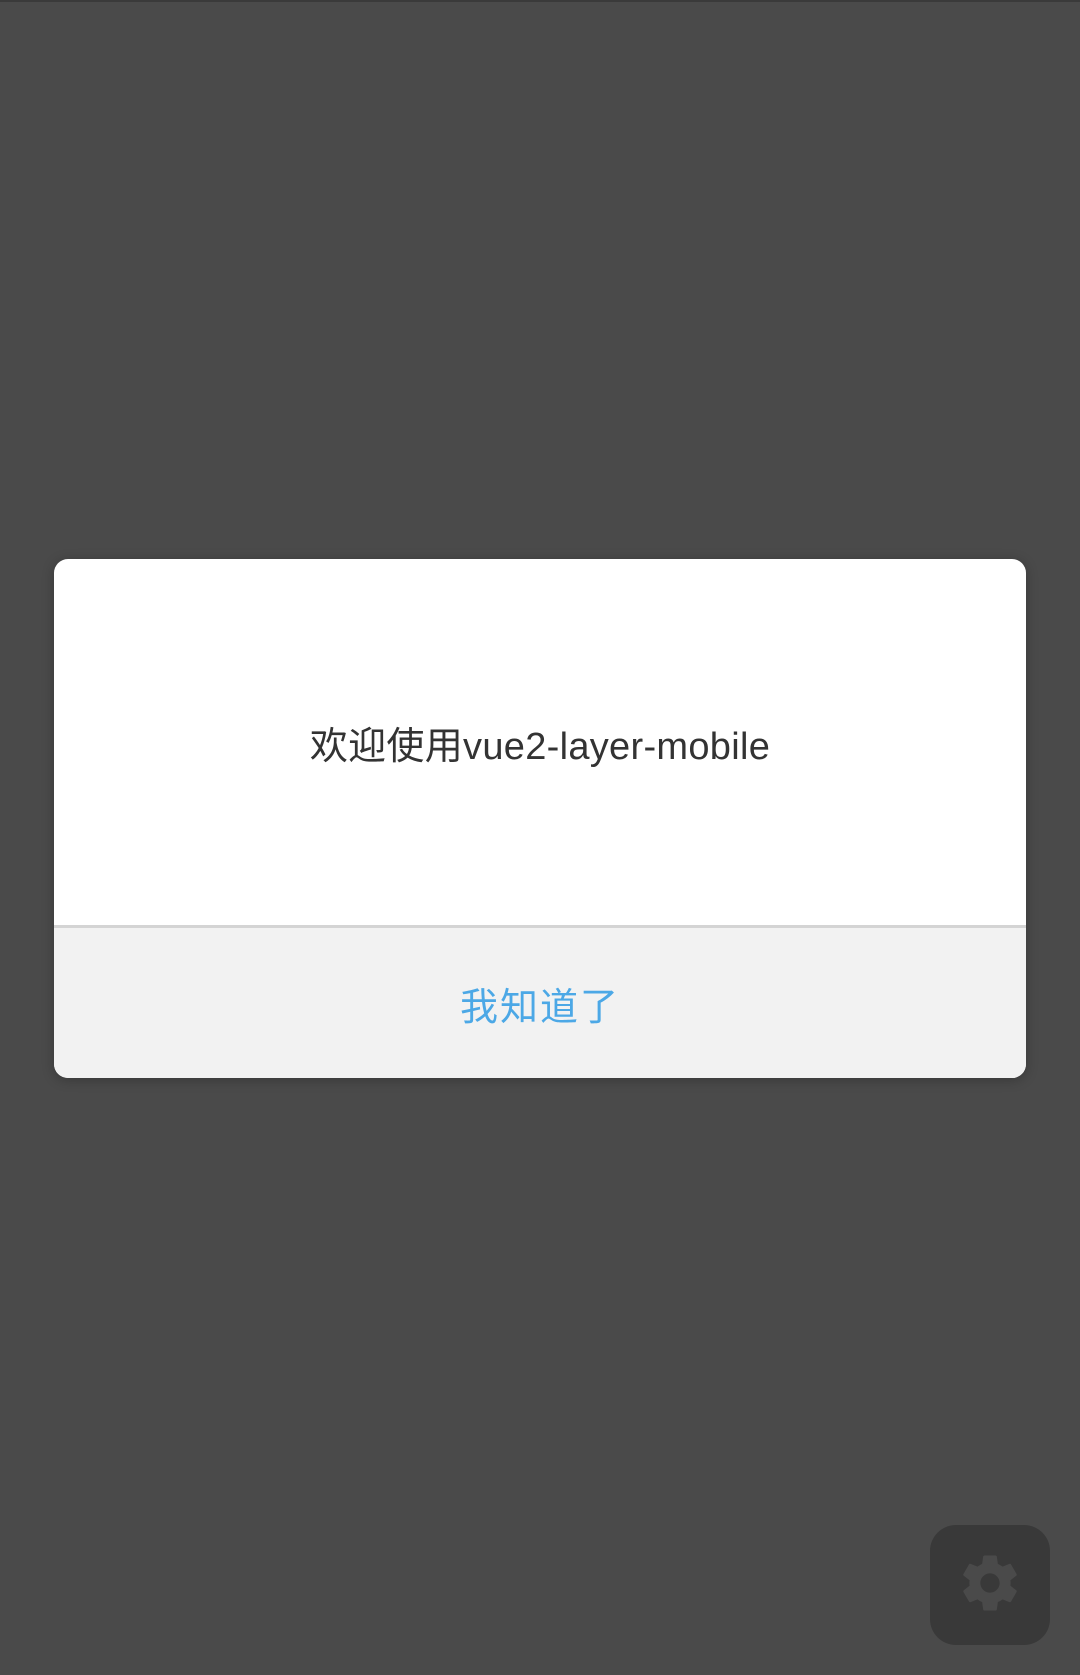 The image size is (1080, 1675). Describe the element at coordinates (540, 746) in the screenshot. I see `dialog-message: 欢迎使用vue2-layer-mobile` at that location.